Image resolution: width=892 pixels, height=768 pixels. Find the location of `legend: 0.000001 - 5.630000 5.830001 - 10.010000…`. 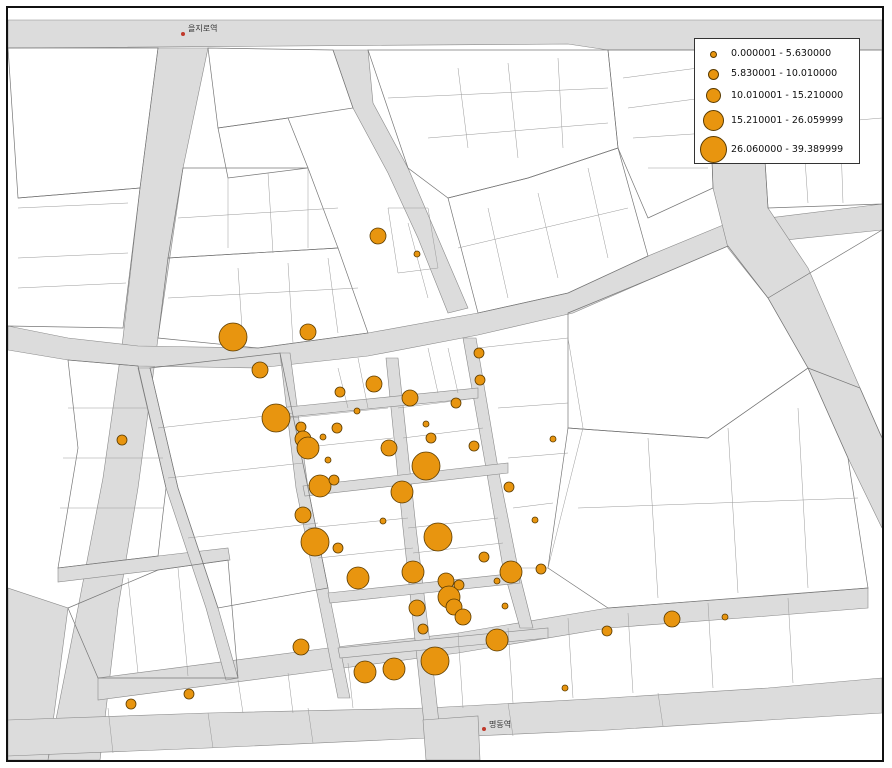

legend: 0.000001 - 5.630000 5.830001 - 10.010000… is located at coordinates (777, 101).